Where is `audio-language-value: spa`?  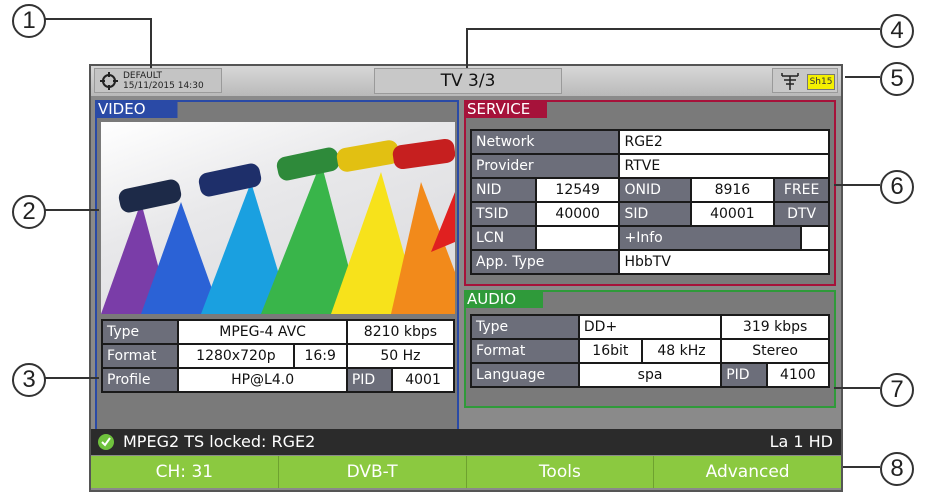 audio-language-value: spa is located at coordinates (650, 375).